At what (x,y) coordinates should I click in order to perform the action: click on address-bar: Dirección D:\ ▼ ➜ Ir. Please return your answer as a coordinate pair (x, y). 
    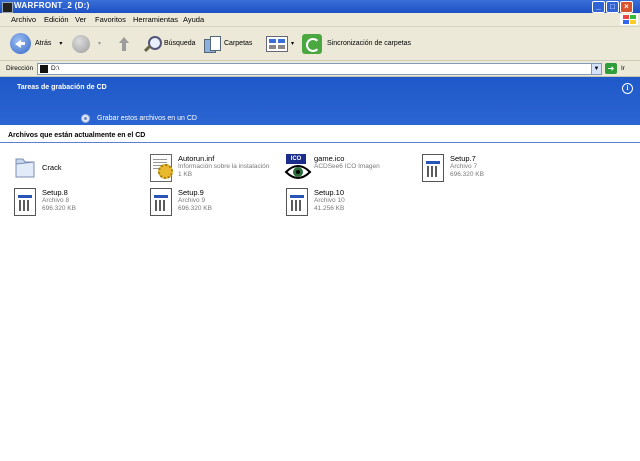
    Looking at the image, I should click on (320, 69).